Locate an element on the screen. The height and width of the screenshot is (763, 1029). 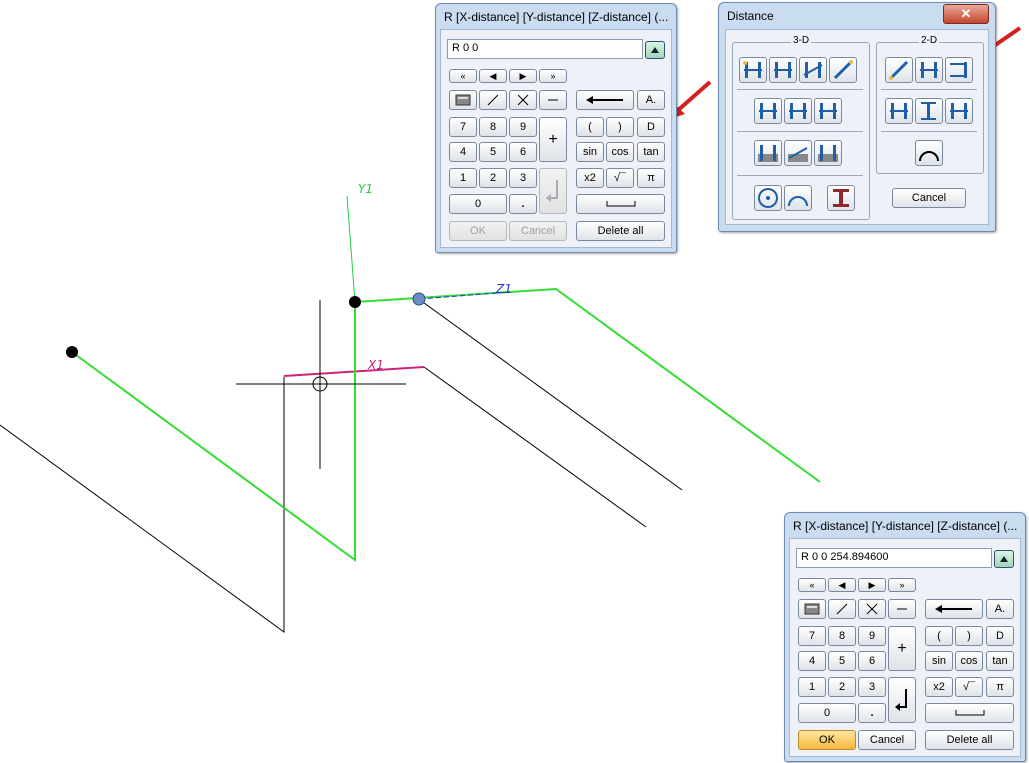
distance-beam-button is located at coordinates (841, 198).